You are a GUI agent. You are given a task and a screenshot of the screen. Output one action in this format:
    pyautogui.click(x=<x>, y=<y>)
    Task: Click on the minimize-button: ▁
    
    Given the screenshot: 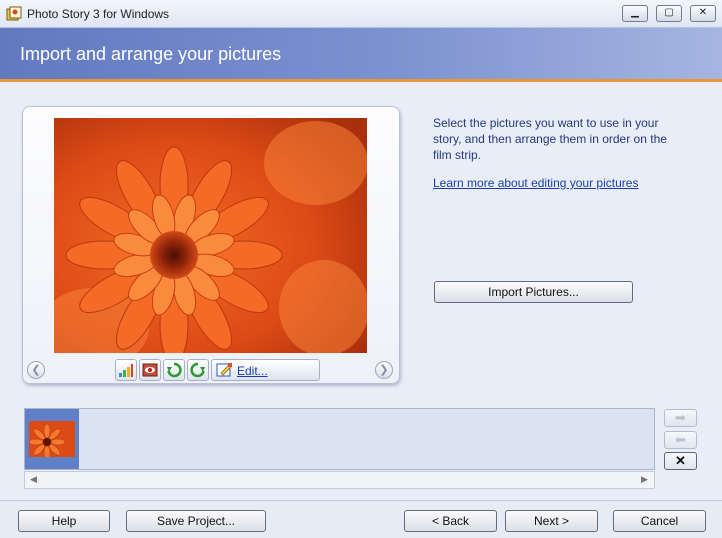 What is the action you would take?
    pyautogui.click(x=635, y=13)
    